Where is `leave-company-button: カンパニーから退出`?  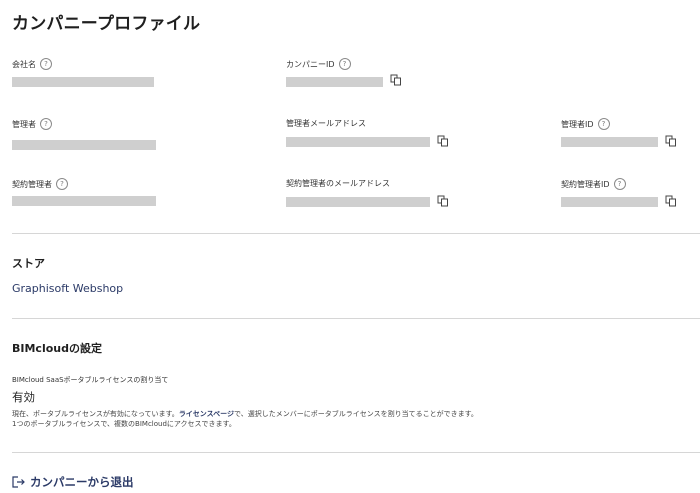
leave-company-button: カンパニーから退出 is located at coordinates (73, 482).